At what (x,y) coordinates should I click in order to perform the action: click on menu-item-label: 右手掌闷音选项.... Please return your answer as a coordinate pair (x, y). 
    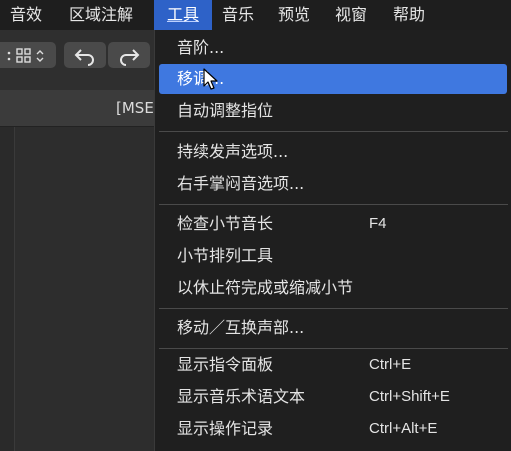
    Looking at the image, I should click on (241, 183).